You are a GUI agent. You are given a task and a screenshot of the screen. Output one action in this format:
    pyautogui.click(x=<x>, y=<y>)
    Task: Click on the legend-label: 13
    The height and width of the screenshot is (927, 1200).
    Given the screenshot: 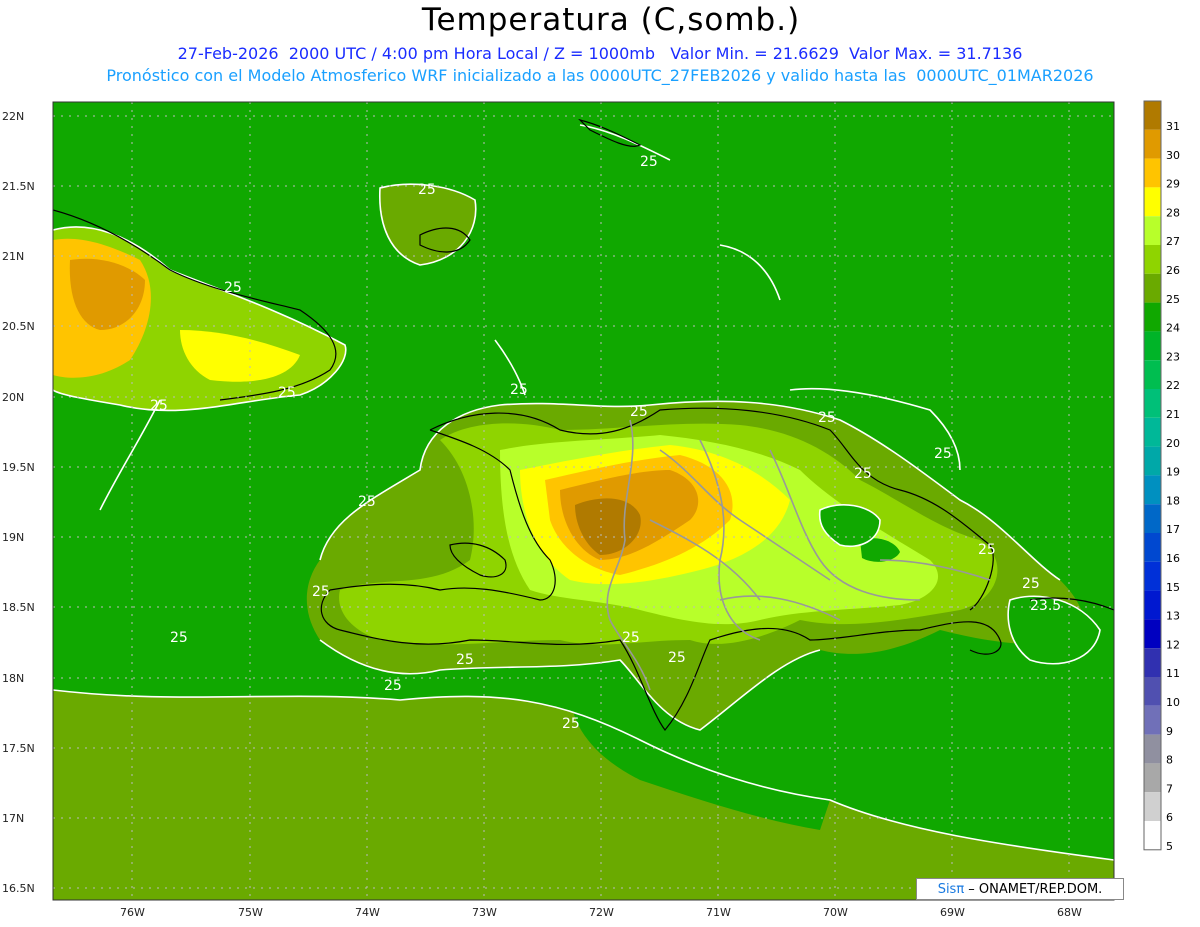 What is the action you would take?
    pyautogui.click(x=1173, y=616)
    